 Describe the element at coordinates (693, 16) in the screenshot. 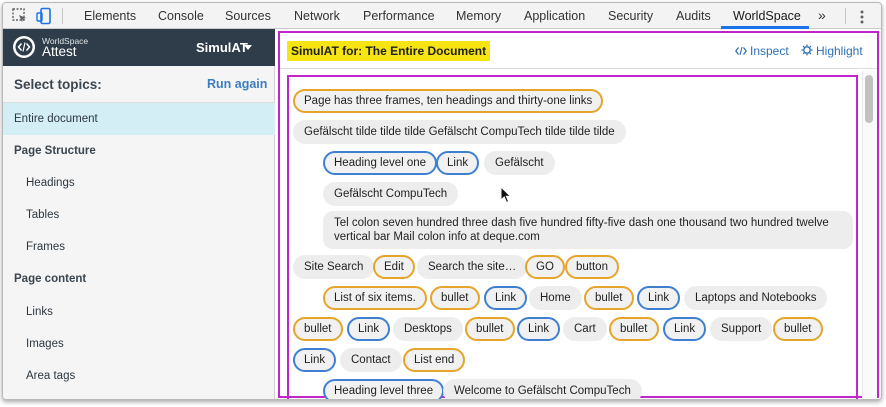

I see `tab-audits: Audits` at that location.